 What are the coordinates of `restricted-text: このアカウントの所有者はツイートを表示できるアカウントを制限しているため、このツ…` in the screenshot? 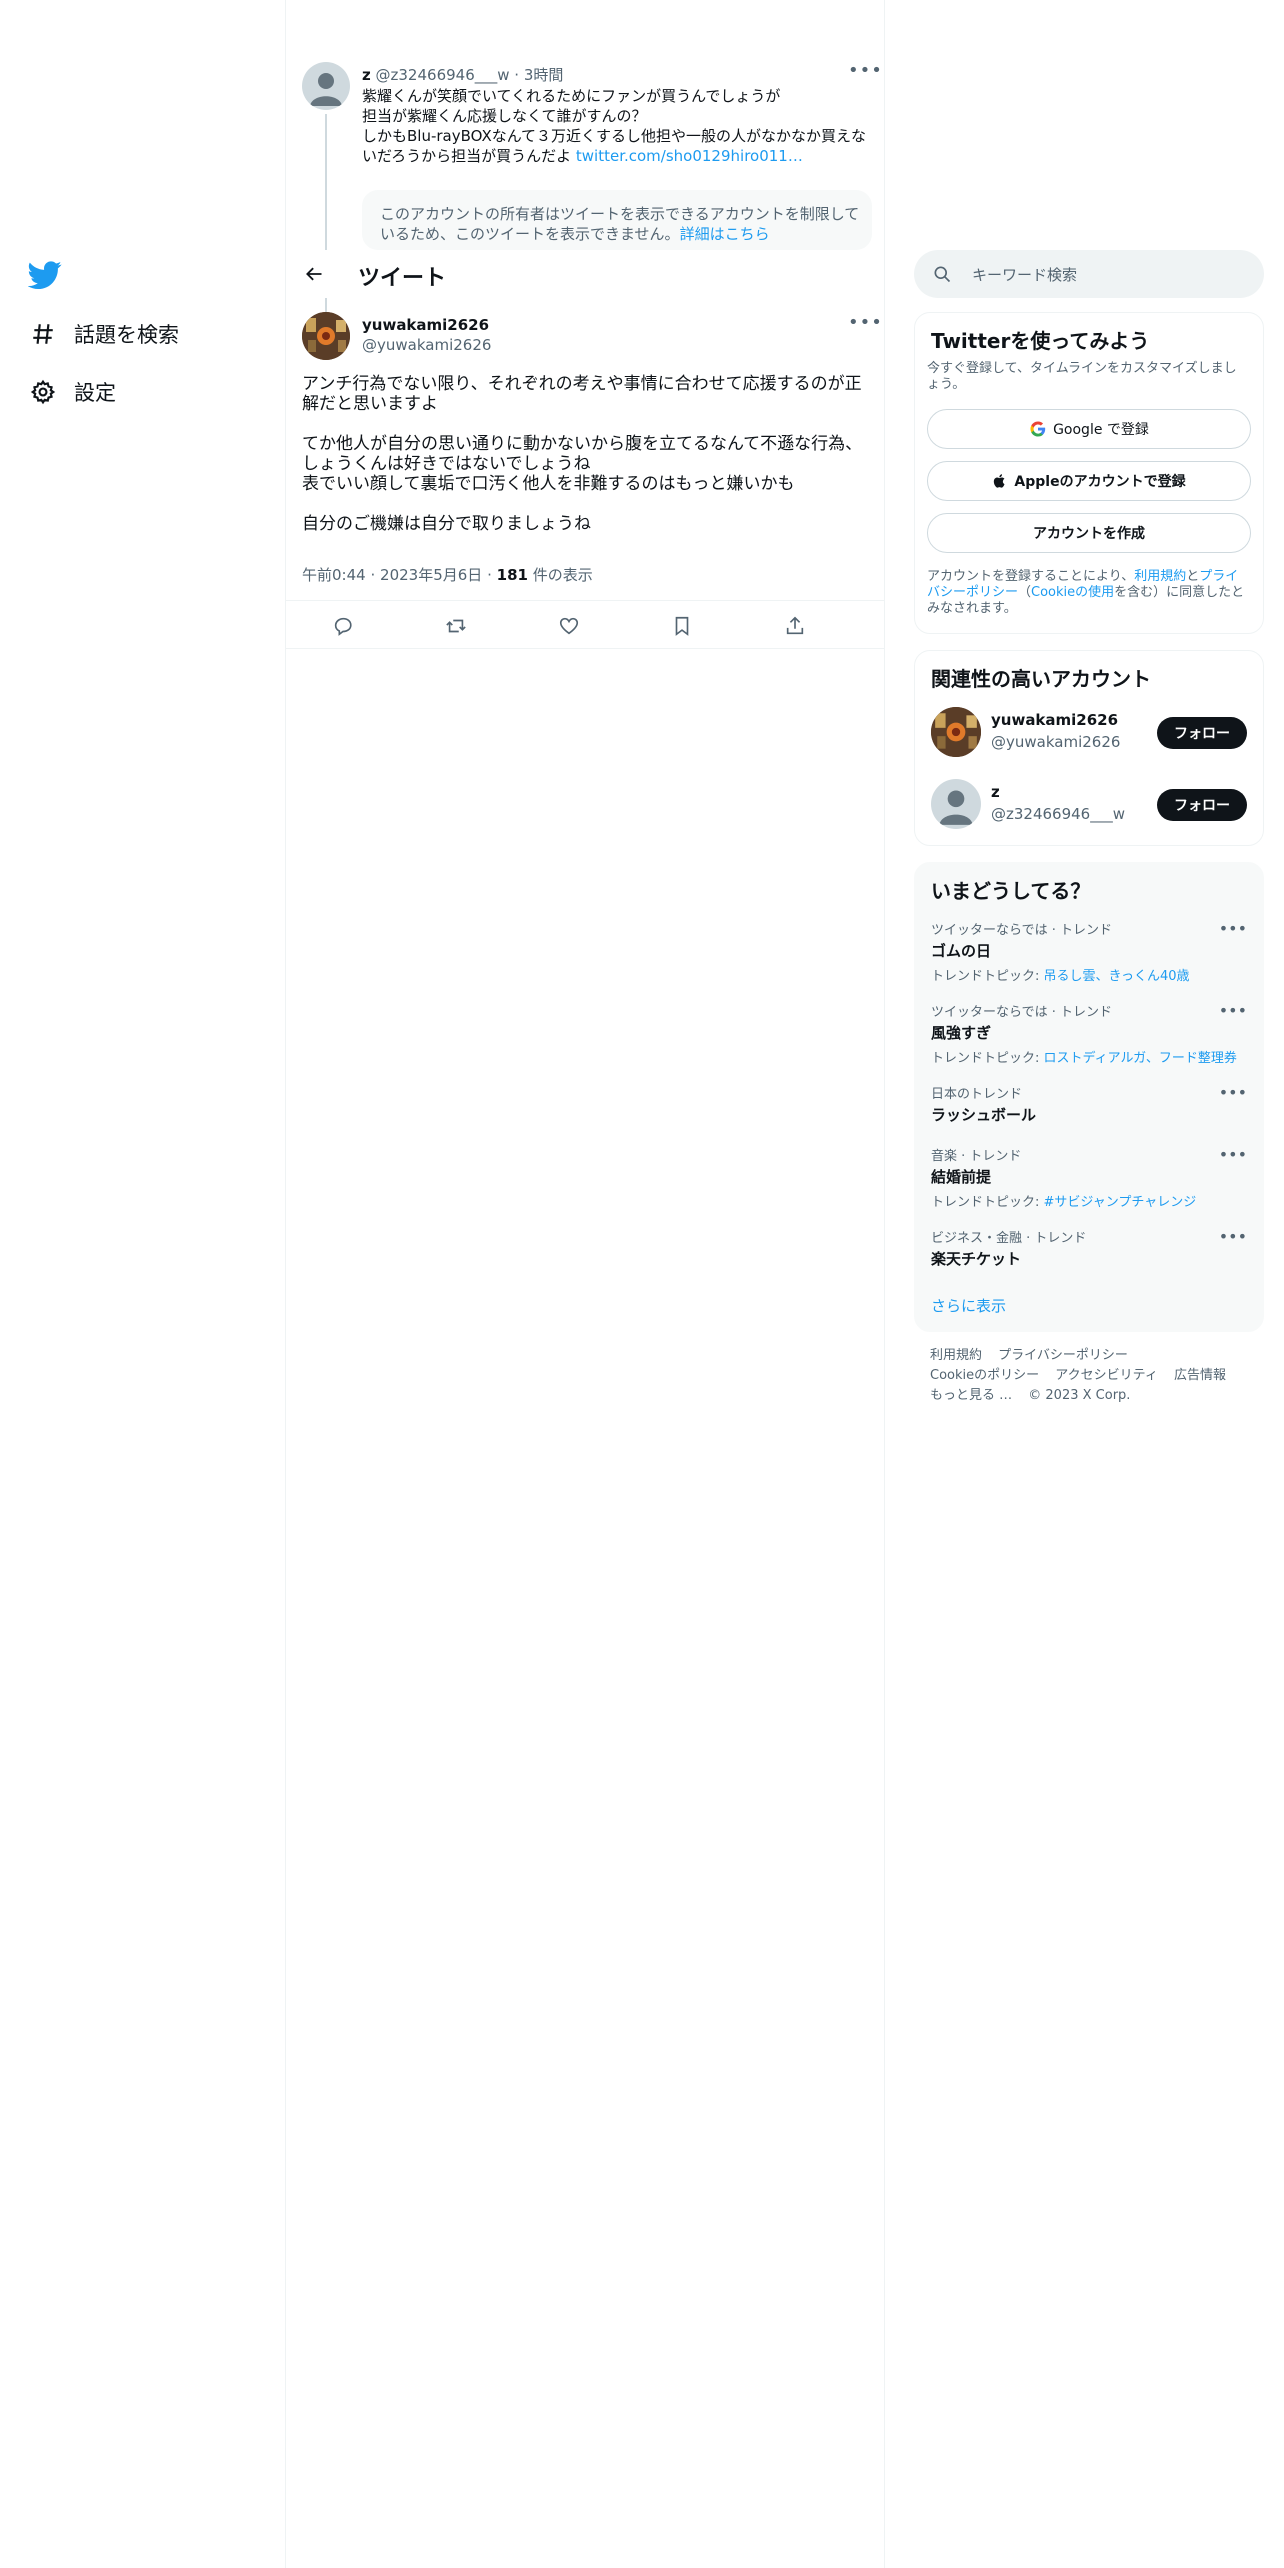 It's located at (620, 224).